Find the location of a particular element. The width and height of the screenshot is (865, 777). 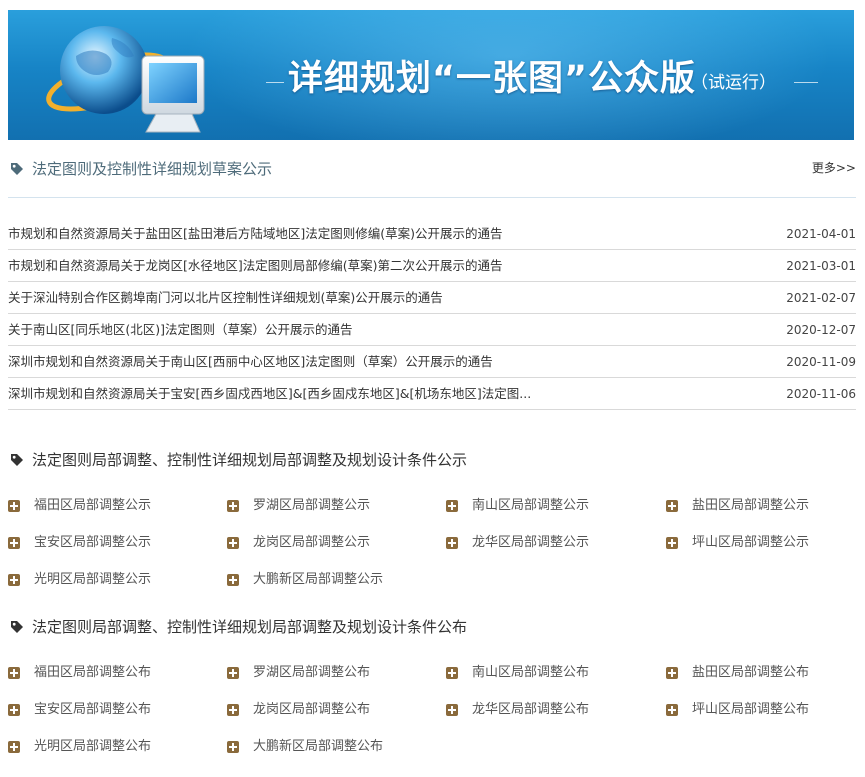

district-link: 南山区局部调整公示 is located at coordinates (546, 506).